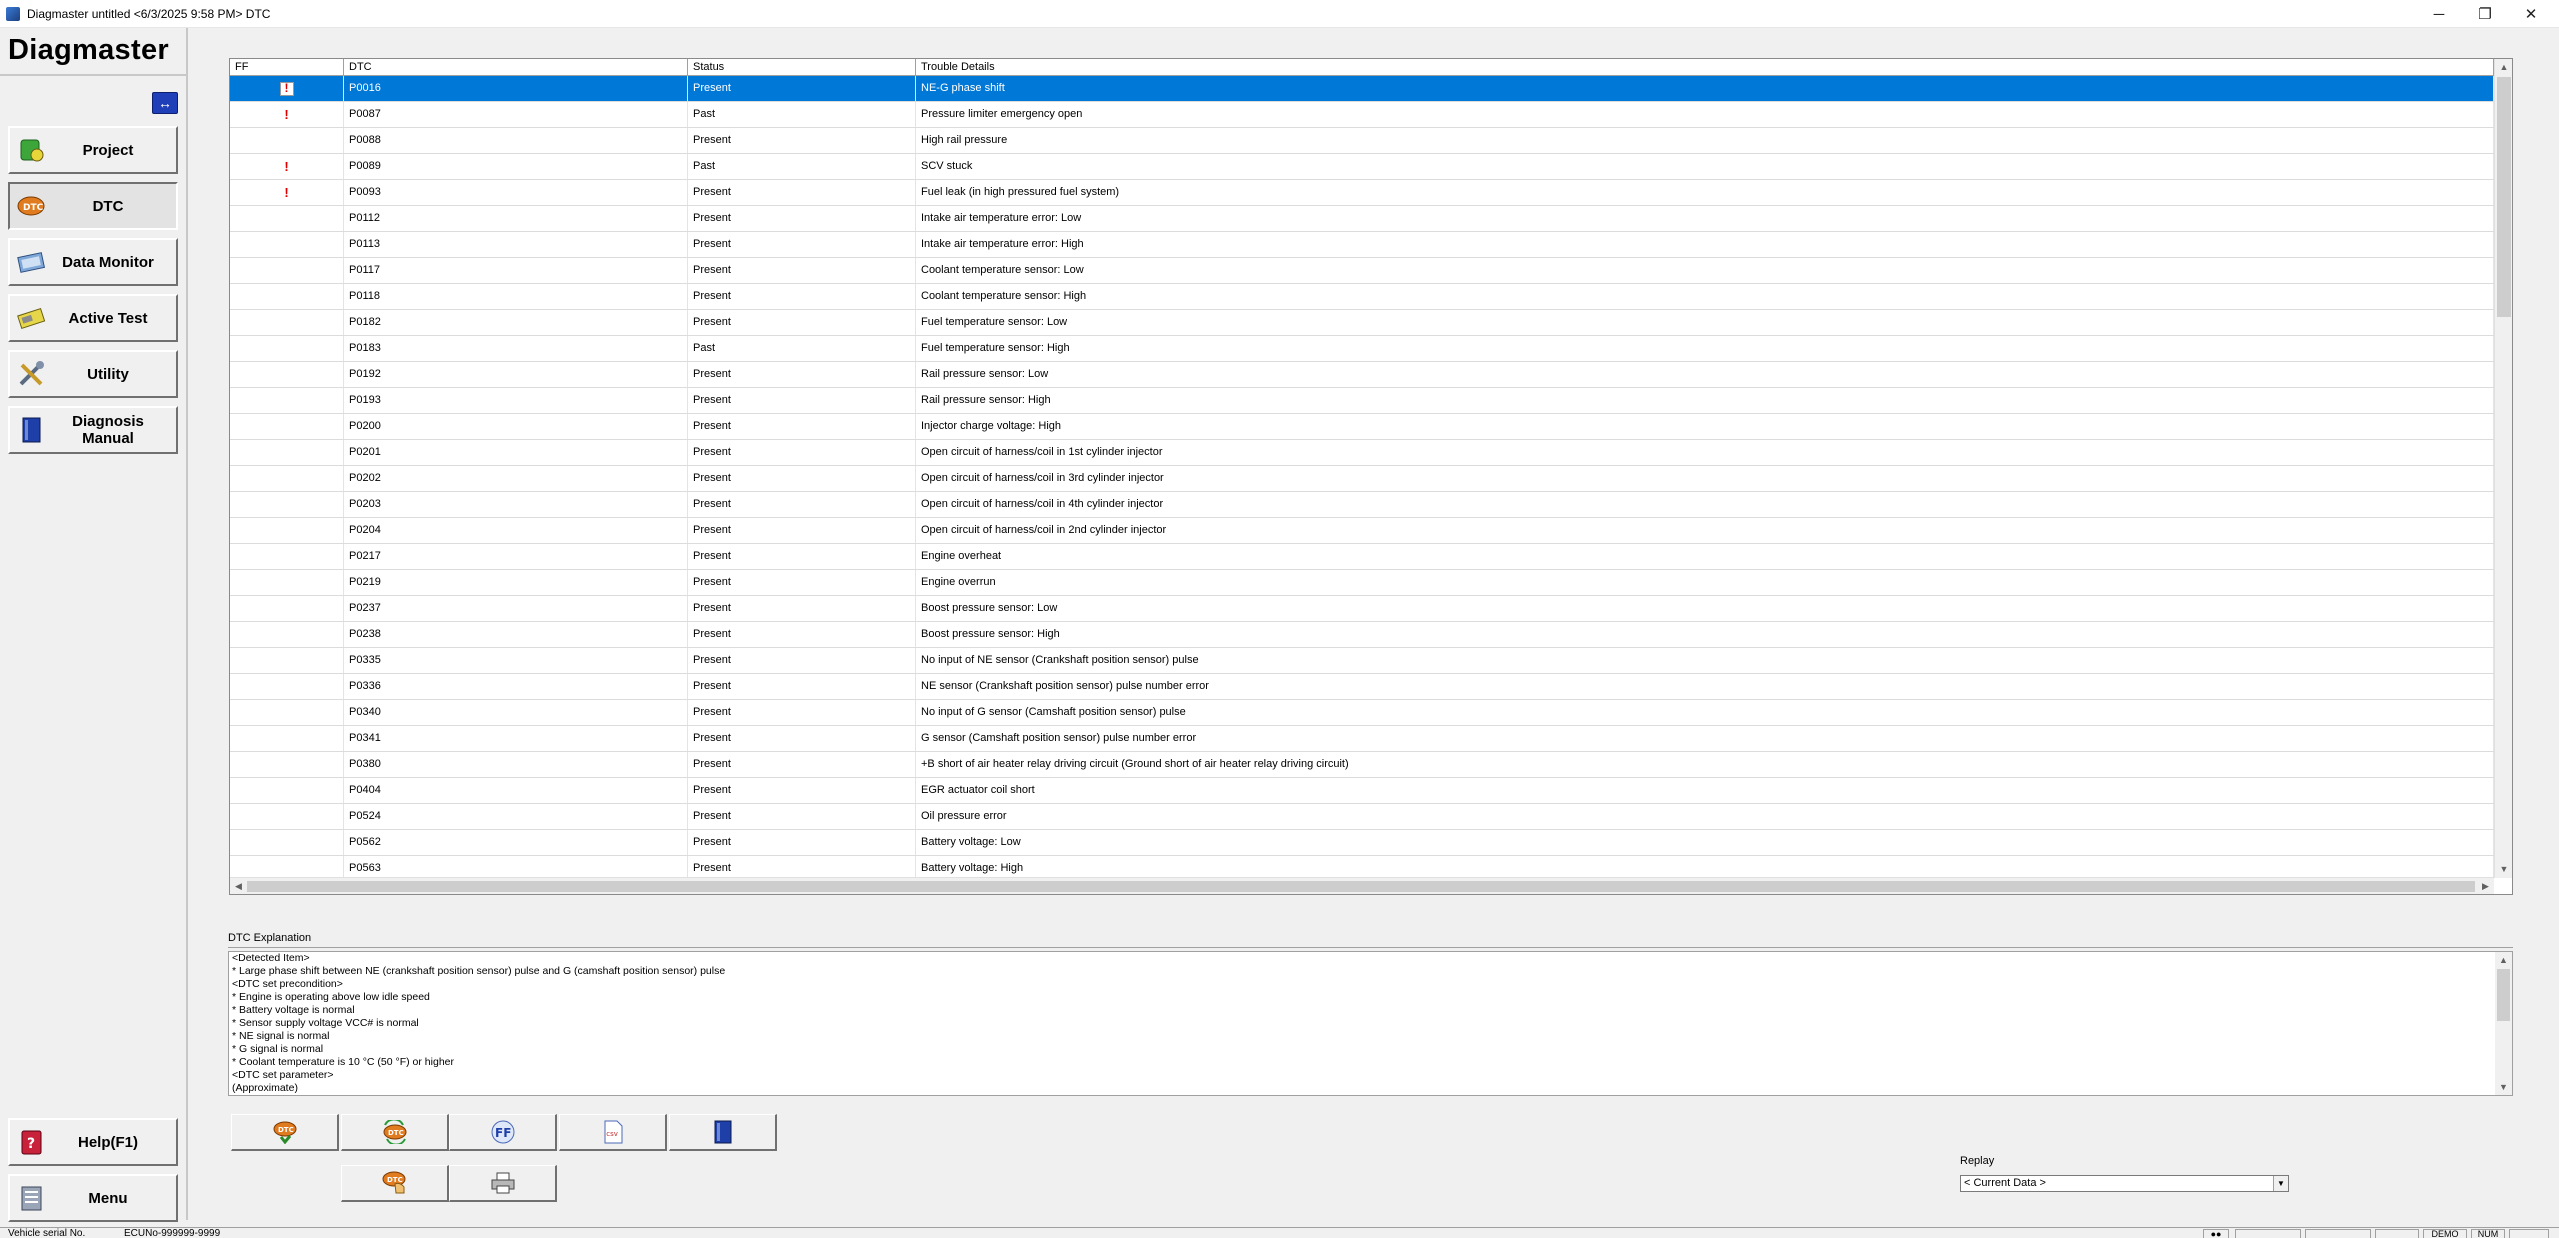  I want to click on table-row: ! P0016 Present NE-G phase shift, so click(1362, 89).